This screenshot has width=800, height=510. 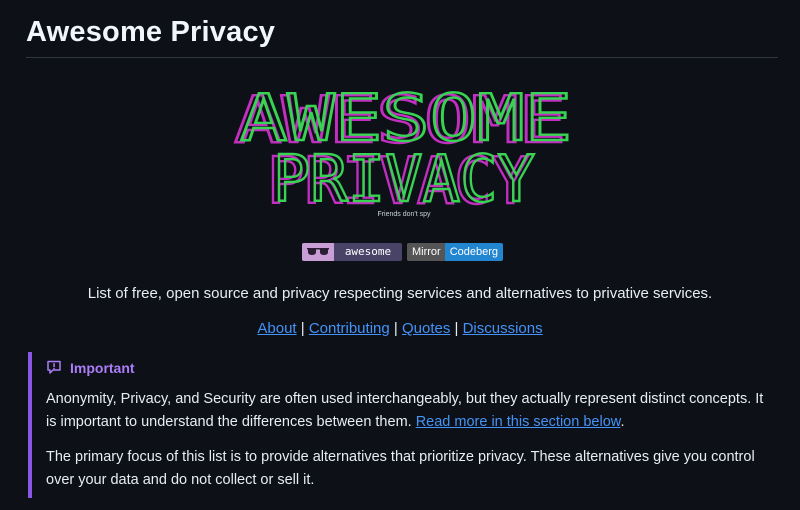 What do you see at coordinates (426, 328) in the screenshot?
I see `quotes-link: Quotes` at bounding box center [426, 328].